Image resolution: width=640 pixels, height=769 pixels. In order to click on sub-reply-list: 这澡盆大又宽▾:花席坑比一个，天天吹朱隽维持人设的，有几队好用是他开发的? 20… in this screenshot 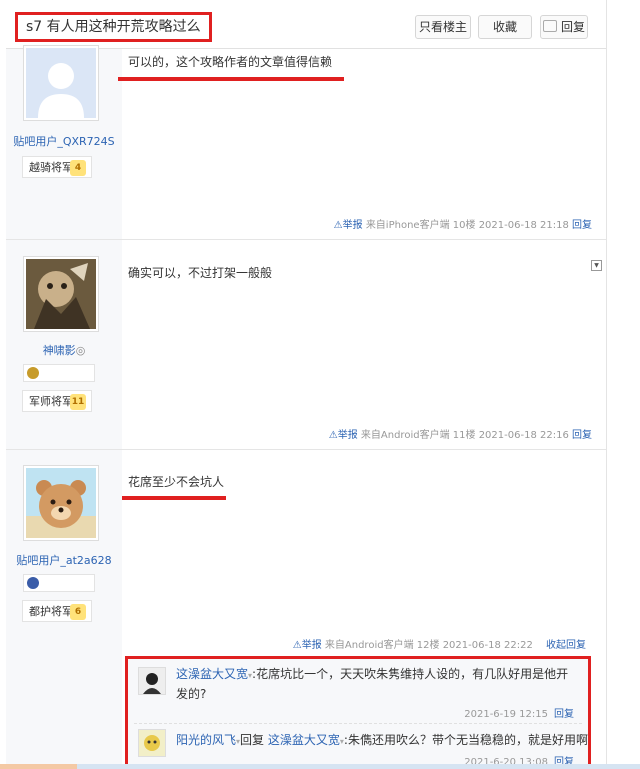, I will do `click(358, 712)`.